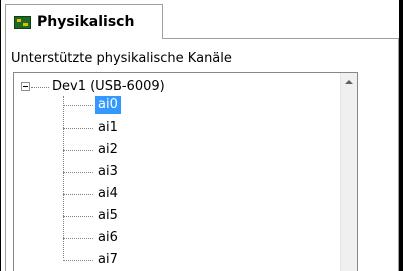  I want to click on window-edge-left, so click(0, 135).